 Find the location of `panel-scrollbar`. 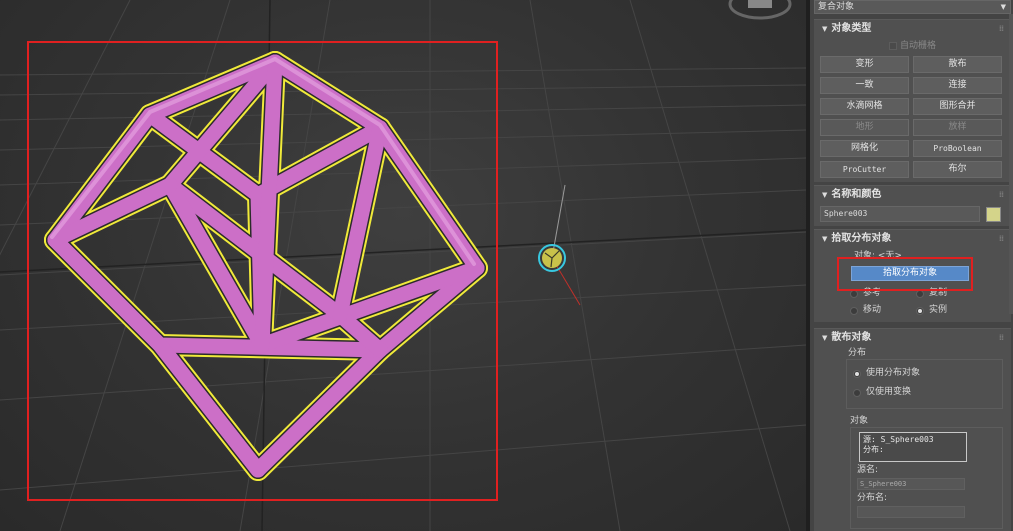

panel-scrollbar is located at coordinates (1011, 164).